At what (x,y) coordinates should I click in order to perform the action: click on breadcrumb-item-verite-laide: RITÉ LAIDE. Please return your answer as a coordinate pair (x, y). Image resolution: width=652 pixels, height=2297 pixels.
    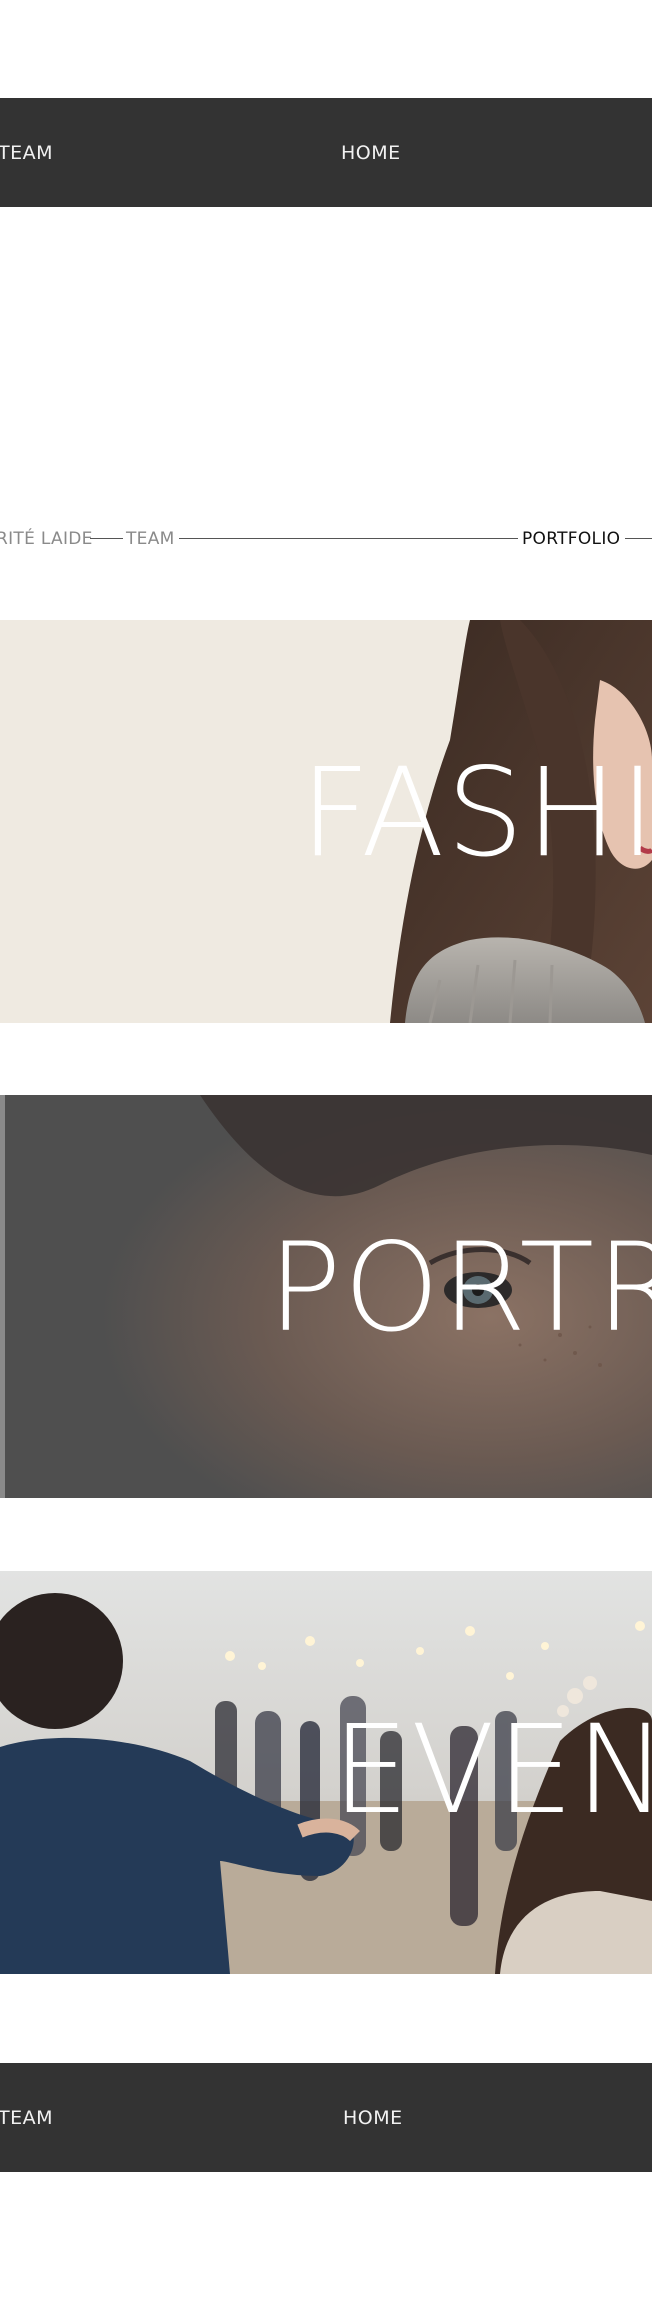
    Looking at the image, I should click on (46, 539).